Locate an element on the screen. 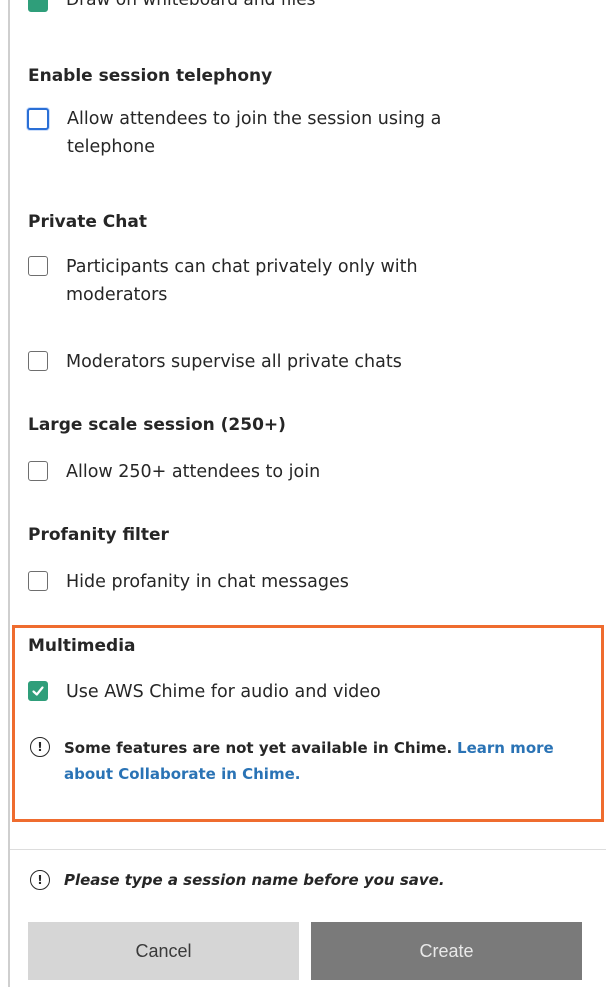 The height and width of the screenshot is (987, 606). option-allow-250: Allow 250+ attendees to join is located at coordinates (174, 472).